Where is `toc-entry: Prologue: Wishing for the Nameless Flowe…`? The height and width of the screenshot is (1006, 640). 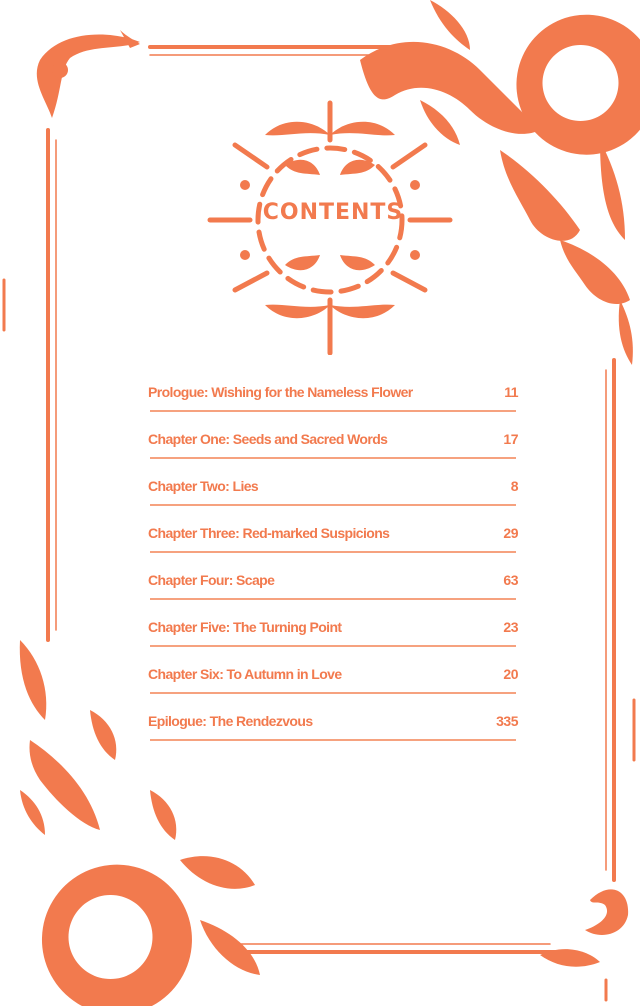
toc-entry: Prologue: Wishing for the Nameless Flowe… is located at coordinates (333, 399).